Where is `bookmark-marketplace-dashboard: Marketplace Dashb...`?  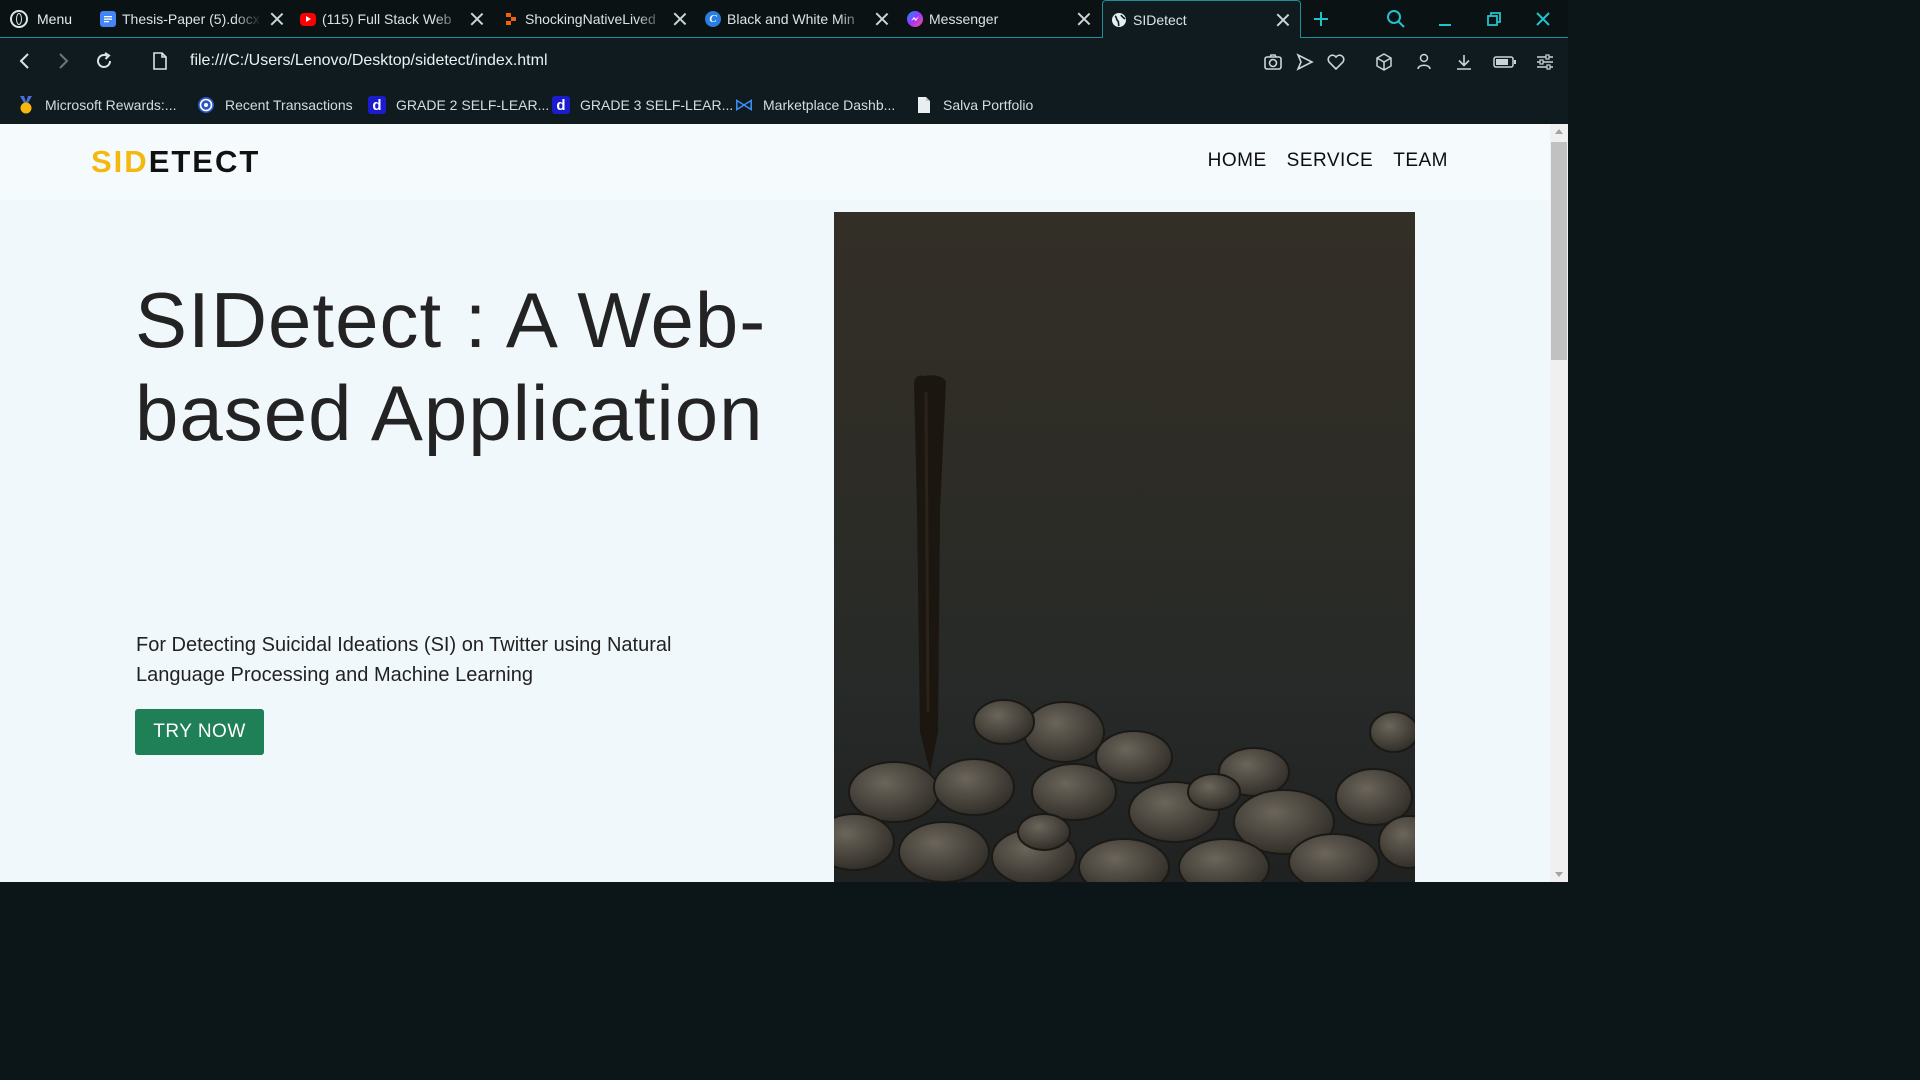
bookmark-marketplace-dashboard: Marketplace Dashb... is located at coordinates (815, 105).